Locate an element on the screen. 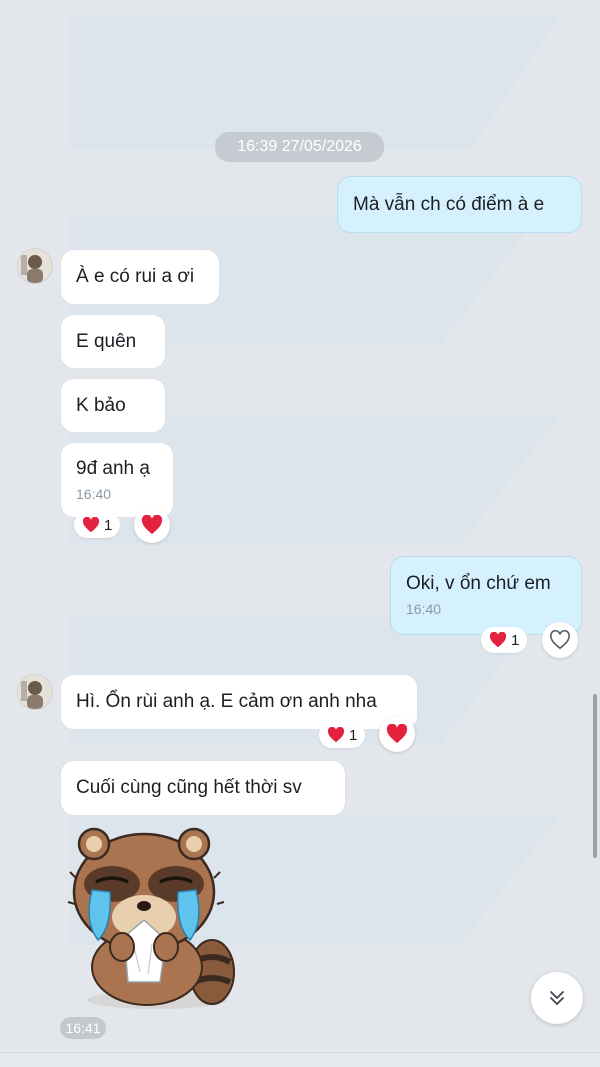  message-text: E quên is located at coordinates (106, 341).